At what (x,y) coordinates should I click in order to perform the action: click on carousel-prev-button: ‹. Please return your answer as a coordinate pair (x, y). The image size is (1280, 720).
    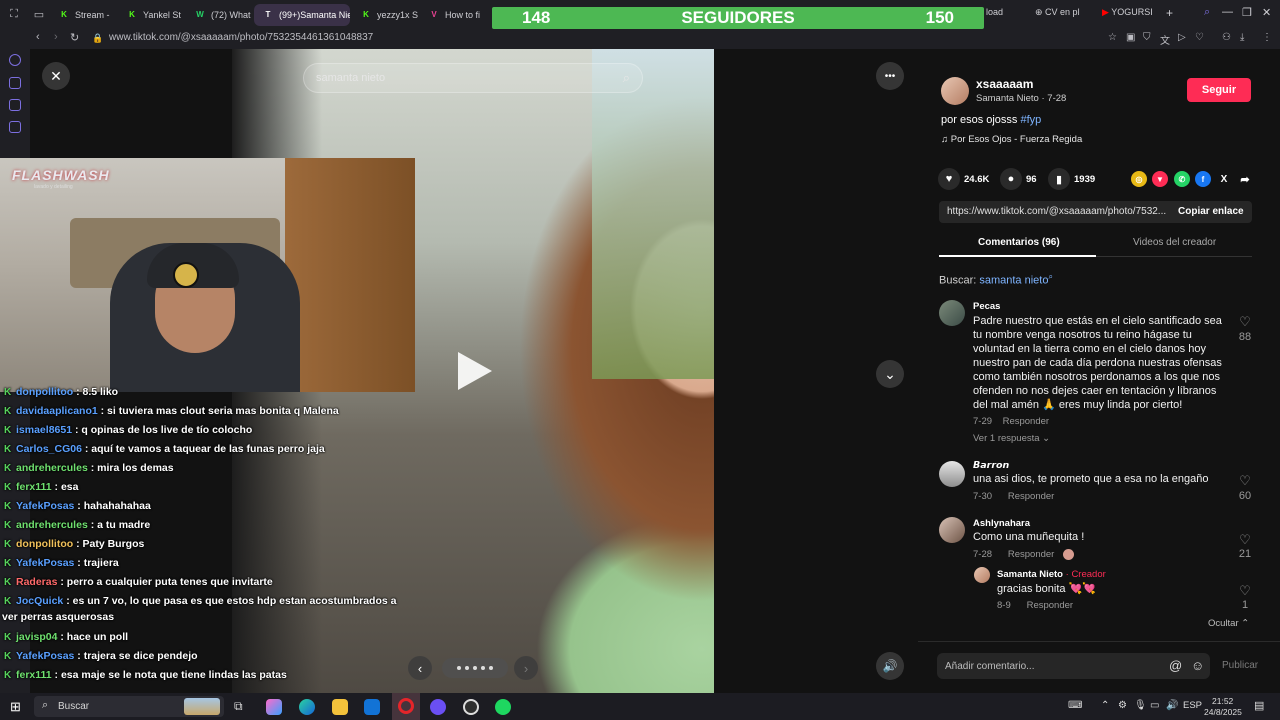
    Looking at the image, I should click on (420, 668).